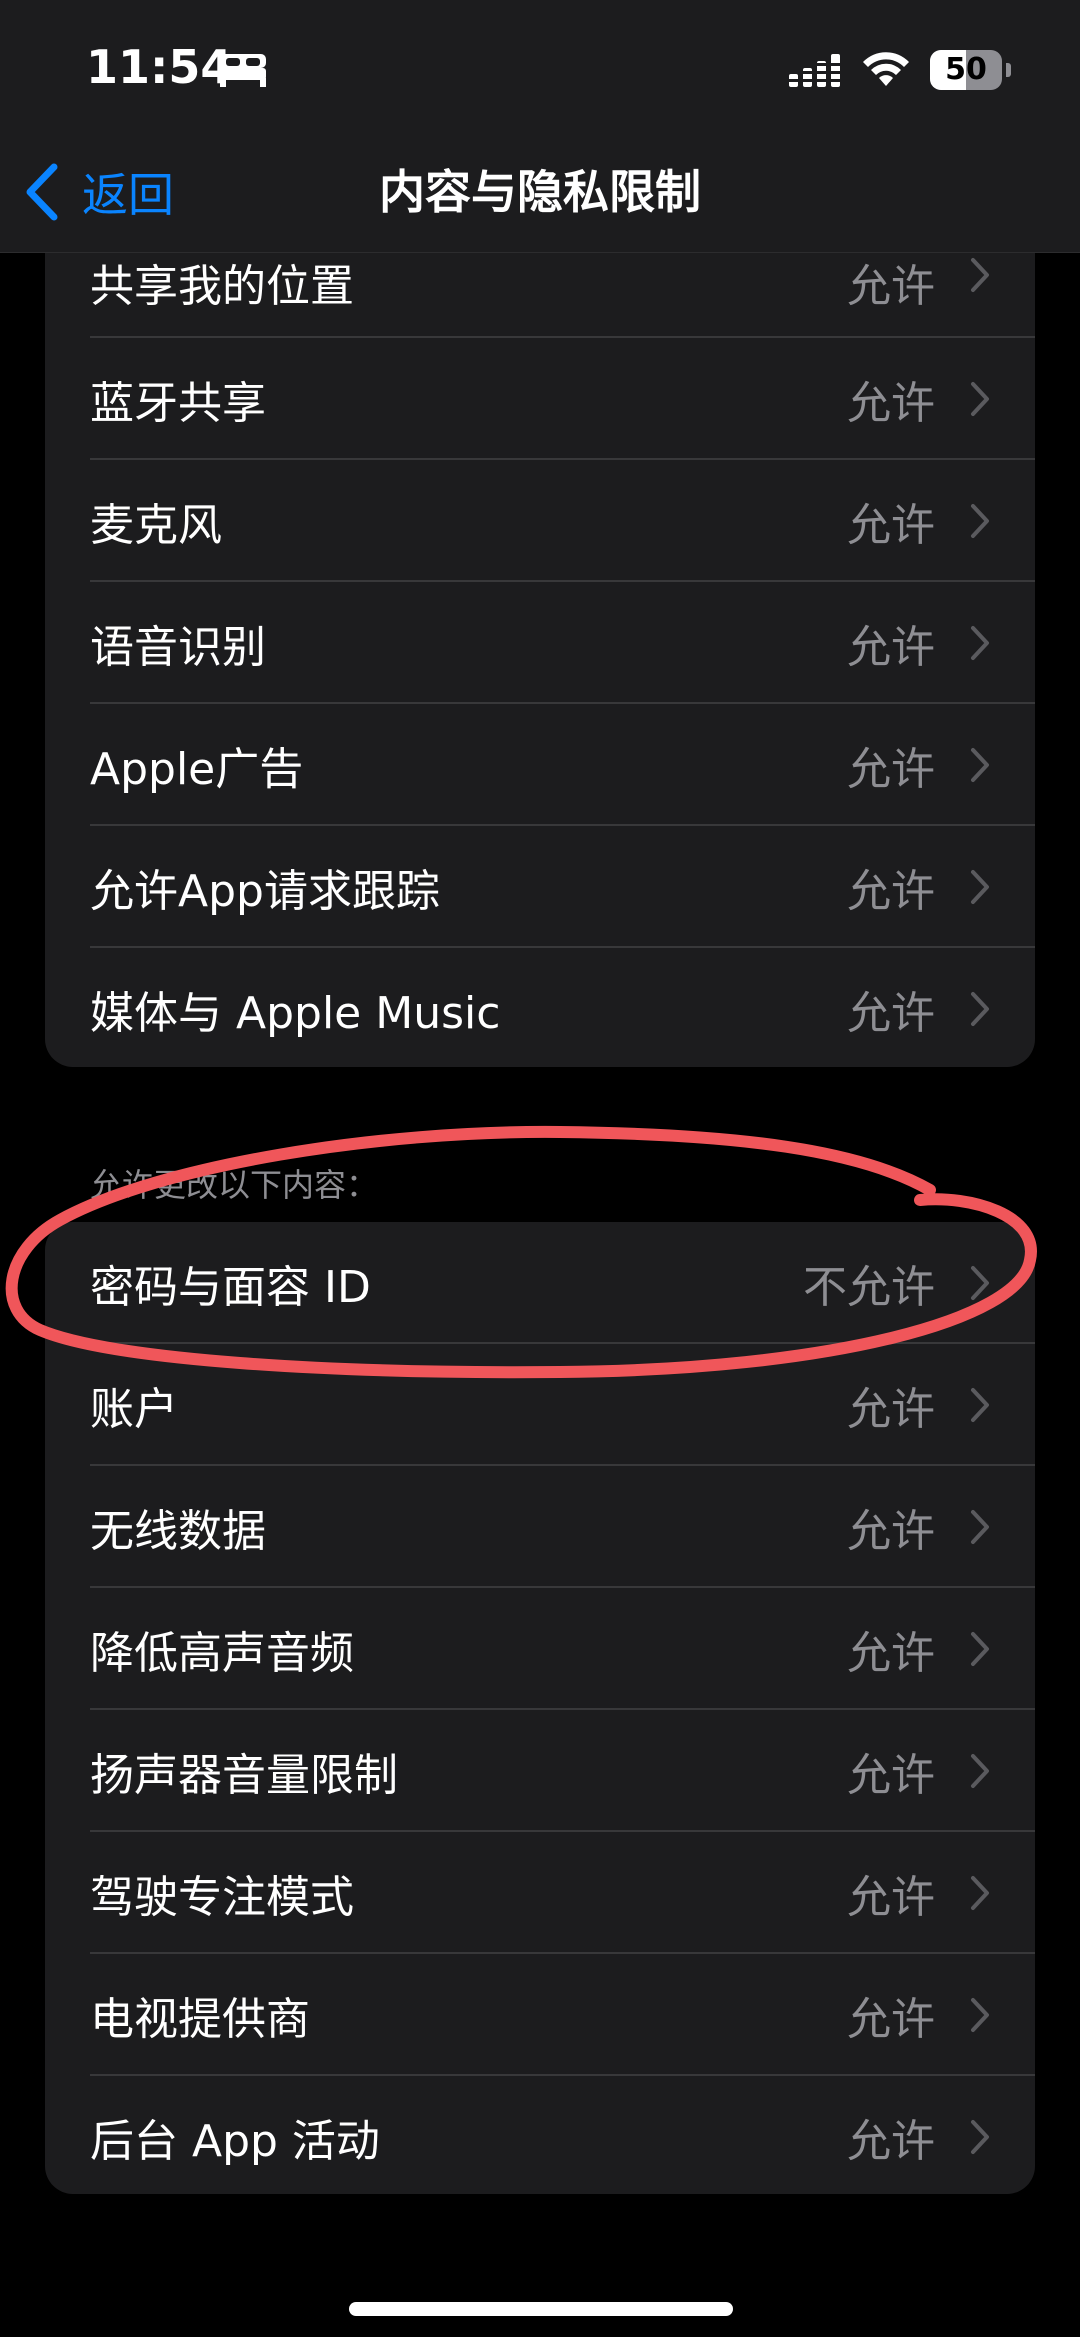 This screenshot has height=2337, width=1080. What do you see at coordinates (156, 525) in the screenshot?
I see `row-label: 麦克风` at bounding box center [156, 525].